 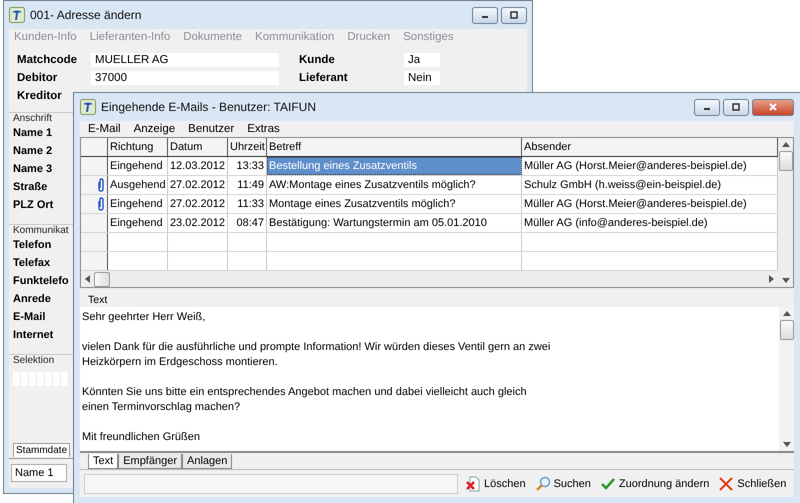 What do you see at coordinates (542, 484) in the screenshot?
I see `search-icon` at bounding box center [542, 484].